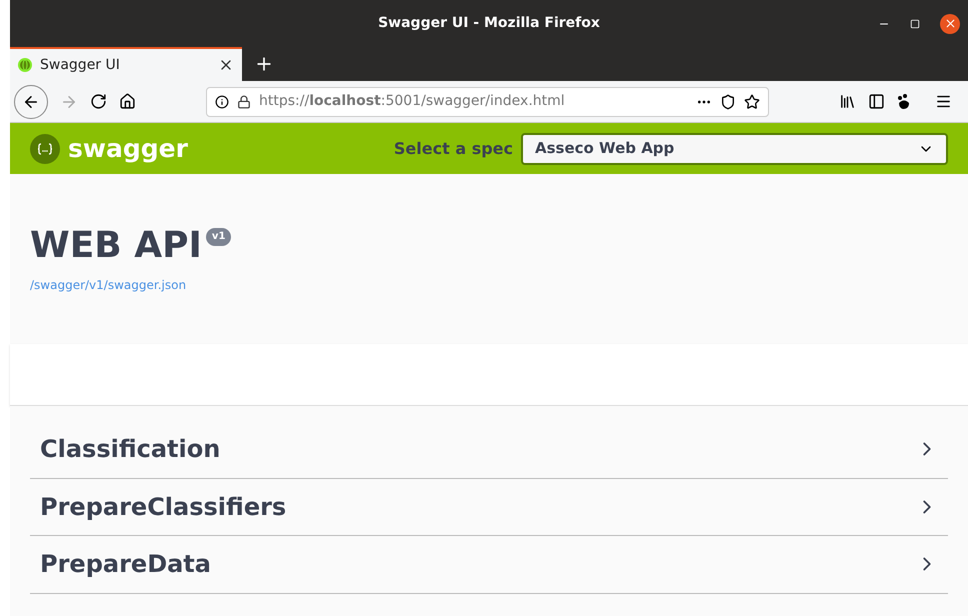  What do you see at coordinates (80, 65) in the screenshot?
I see `tab-title: Swagger UI` at bounding box center [80, 65].